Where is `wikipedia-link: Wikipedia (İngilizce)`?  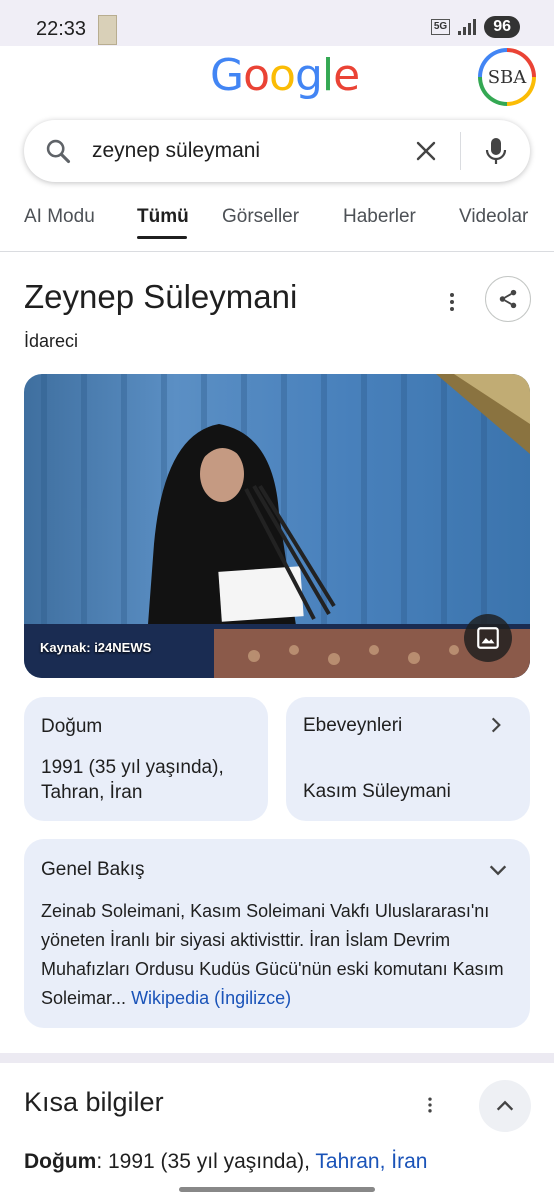 wikipedia-link: Wikipedia (İngilizce) is located at coordinates (211, 998).